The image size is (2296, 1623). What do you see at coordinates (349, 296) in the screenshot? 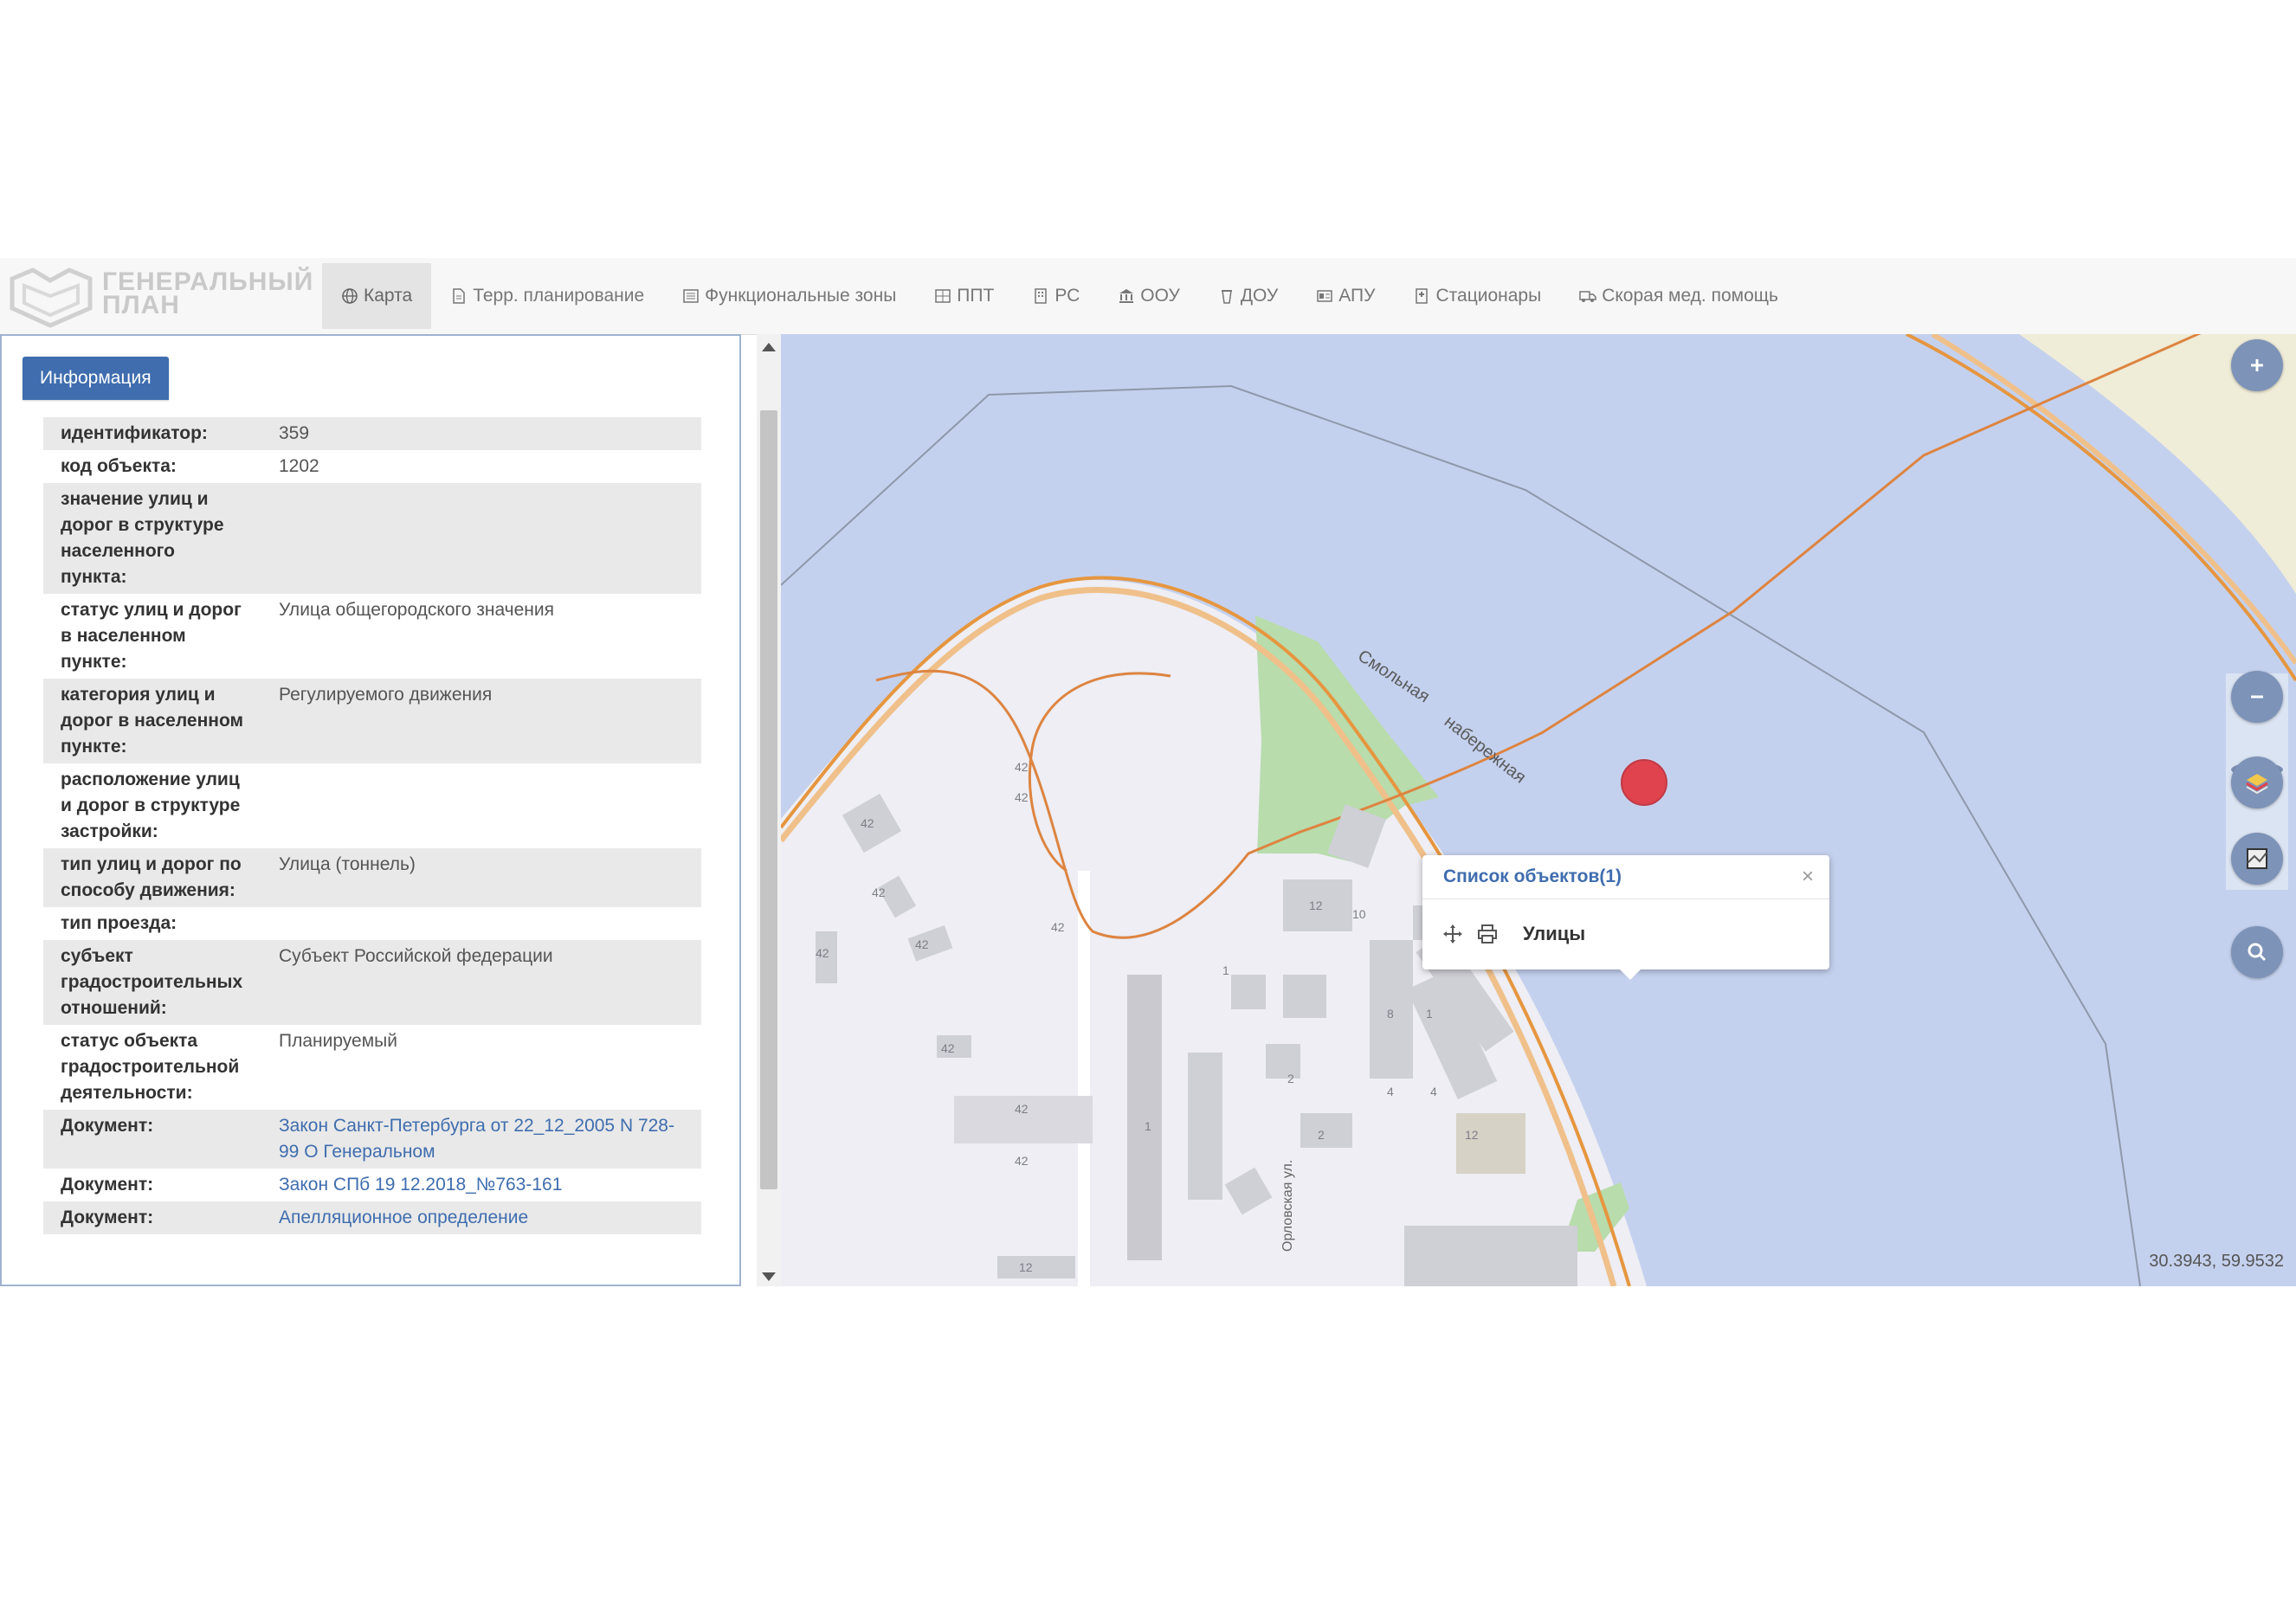
I see `globe-icon` at bounding box center [349, 296].